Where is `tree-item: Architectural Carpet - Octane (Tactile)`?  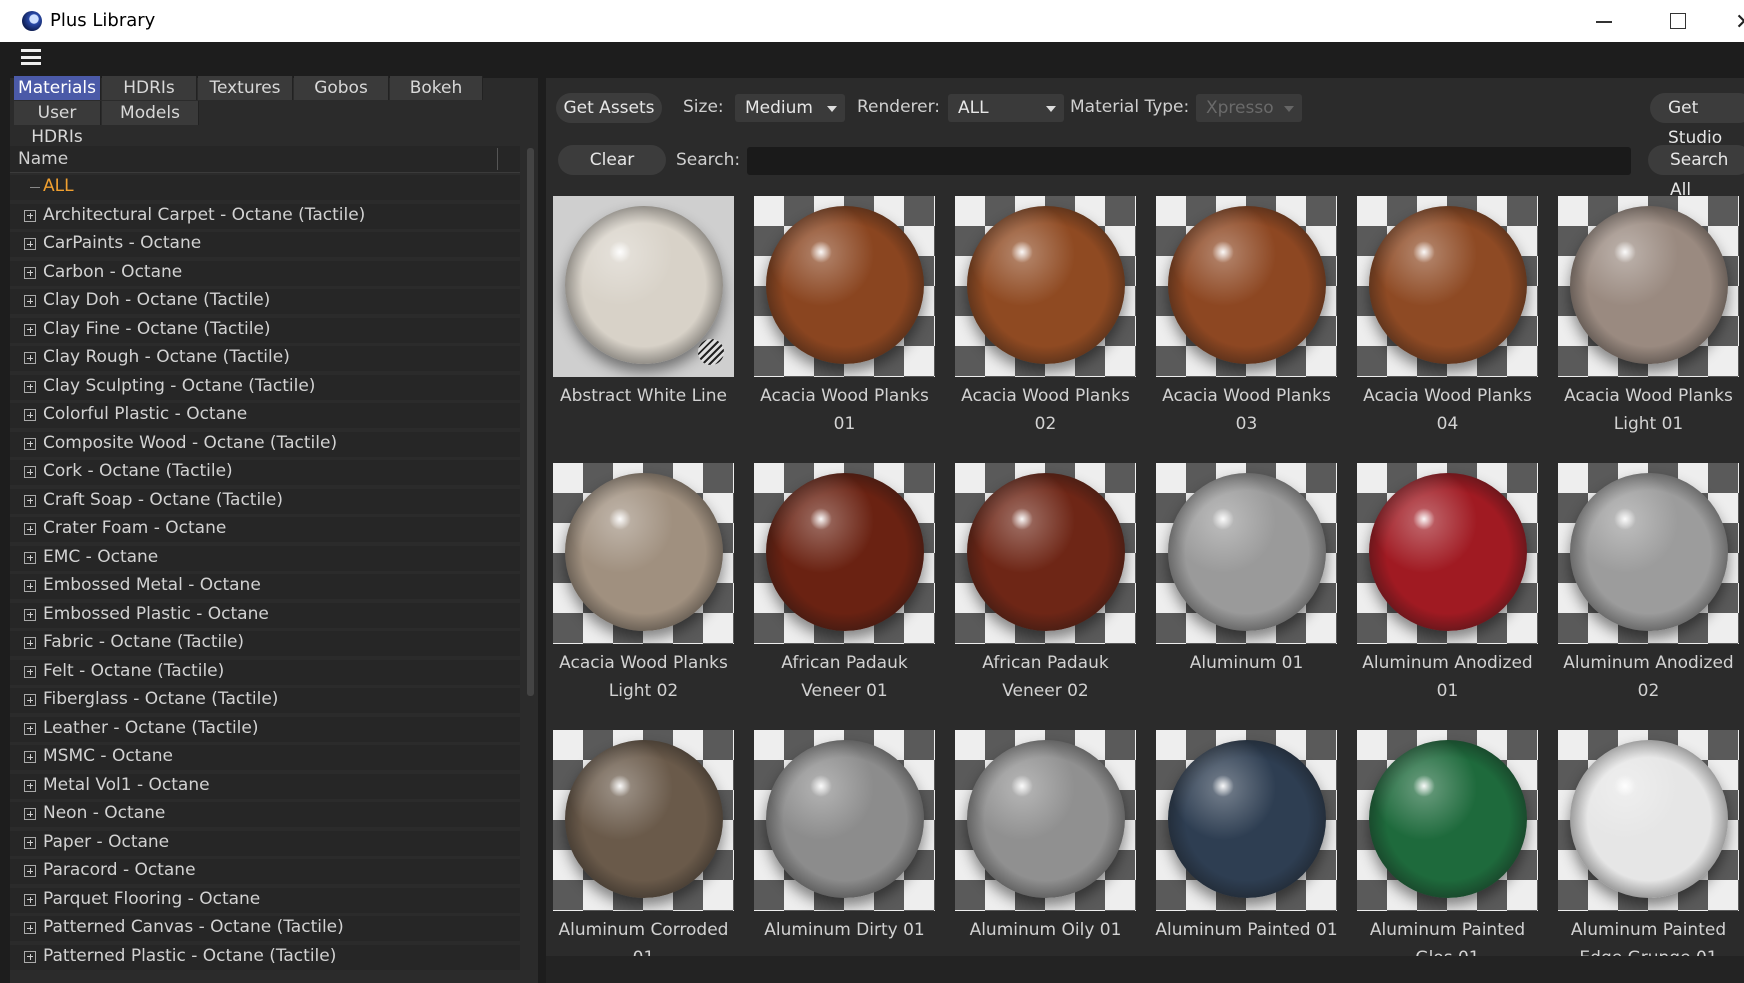
tree-item: Architectural Carpet - Octane (Tactile) is located at coordinates (265, 216).